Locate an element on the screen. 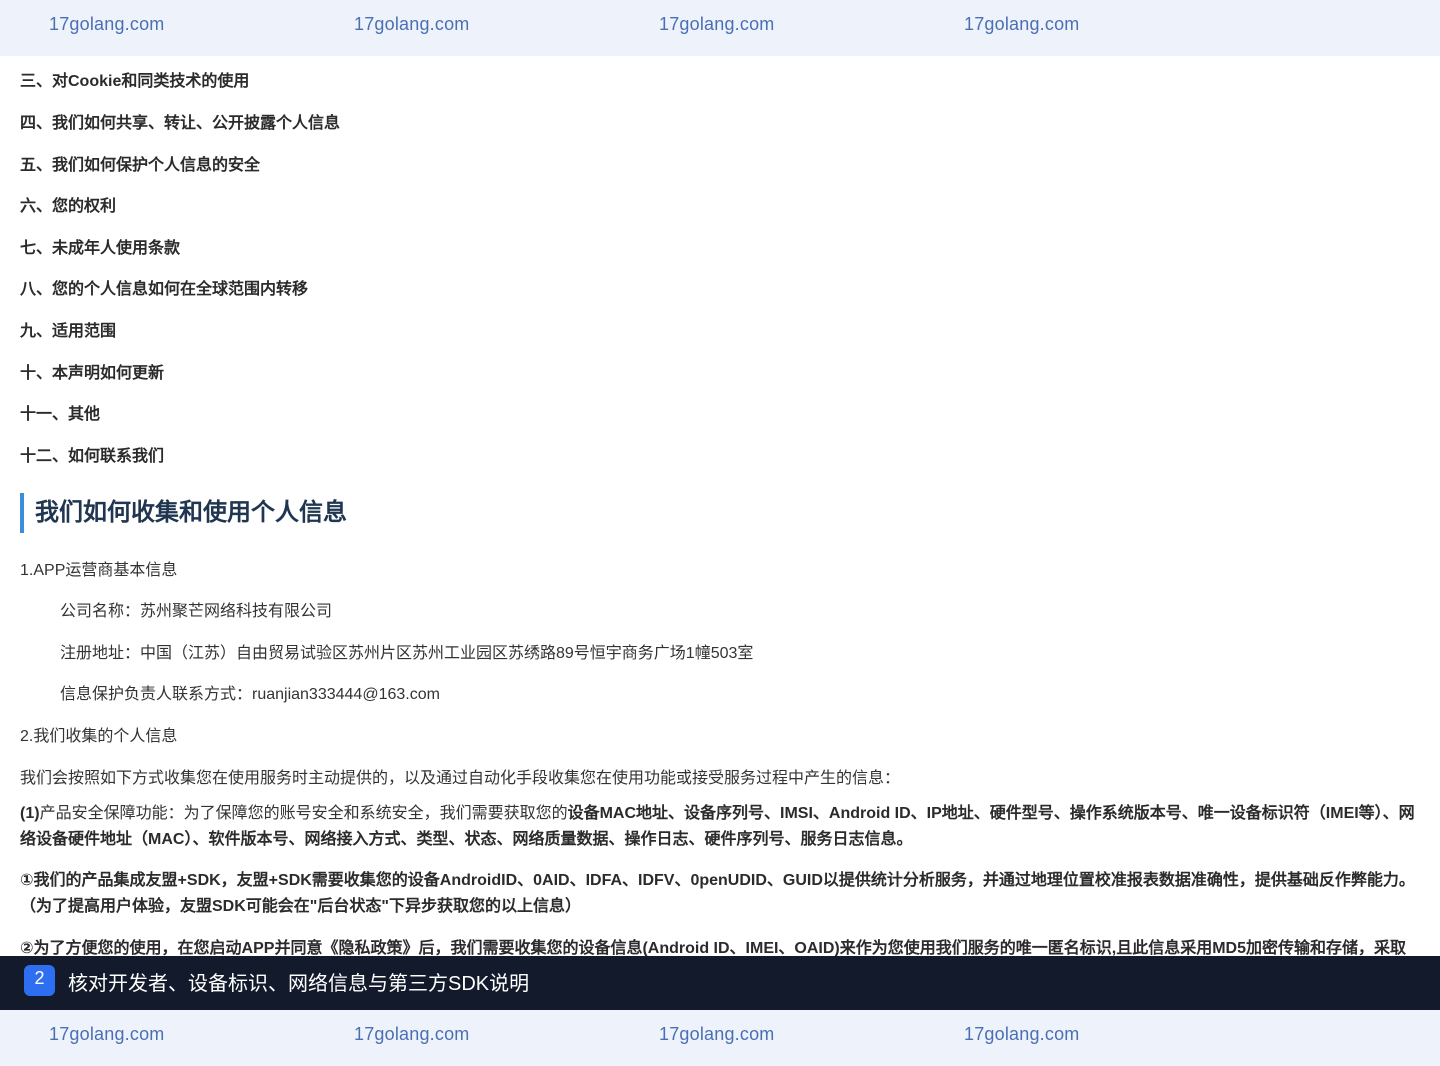  toc-item-other: 十一、其他 is located at coordinates (60, 412).